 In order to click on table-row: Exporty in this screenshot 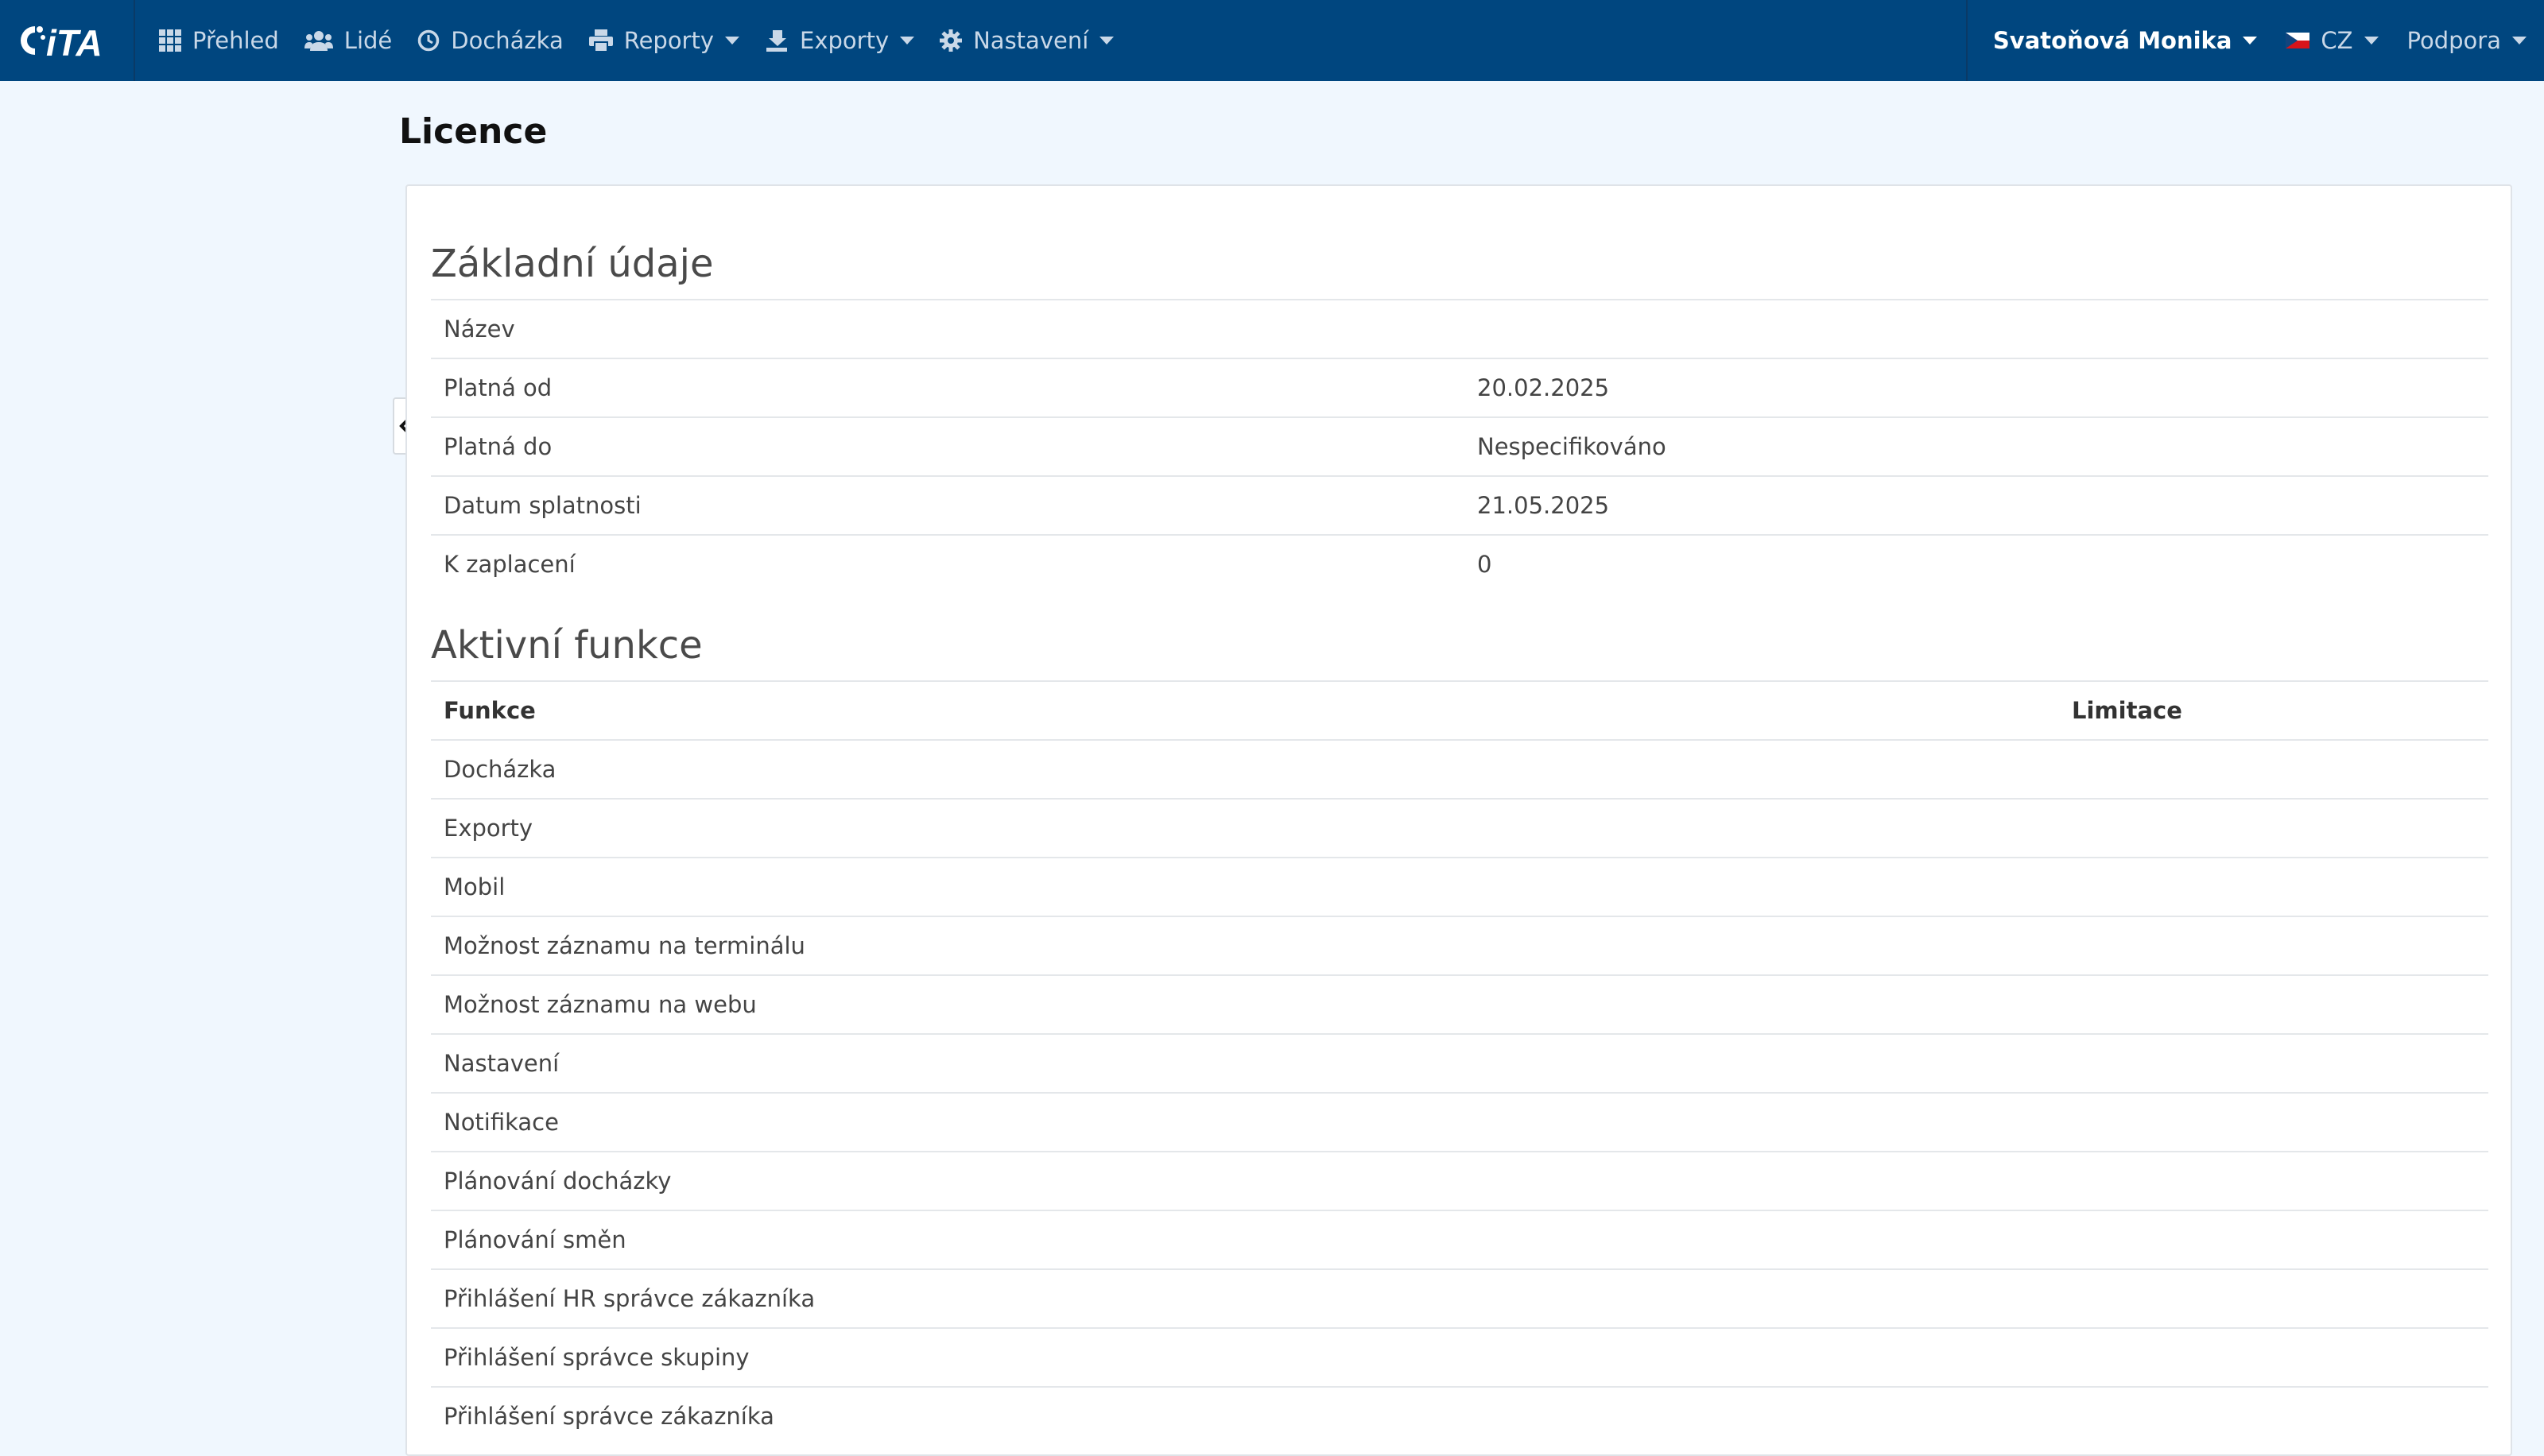, I will do `click(1459, 827)`.